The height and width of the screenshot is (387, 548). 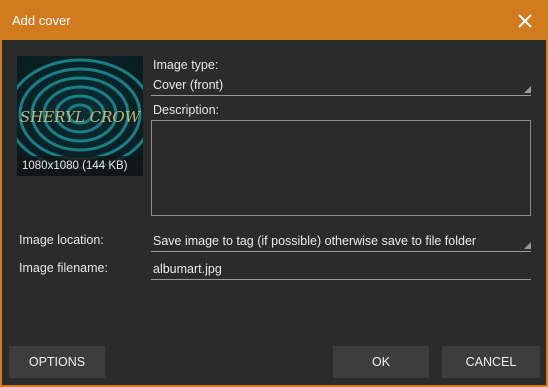 What do you see at coordinates (341, 270) in the screenshot?
I see `image-filename-input: albumart.jpg` at bounding box center [341, 270].